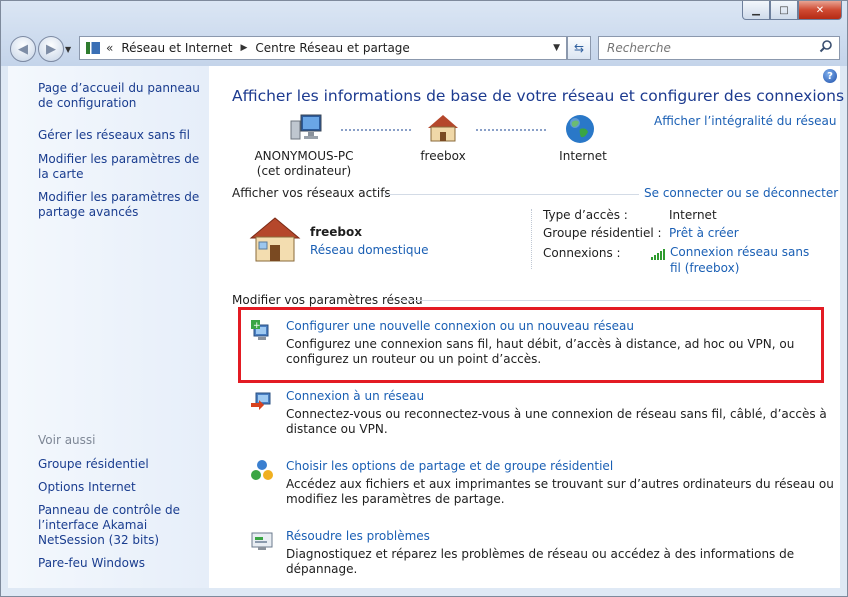  I want to click on caption-buttons: ▁ □ ✕, so click(792, 10).